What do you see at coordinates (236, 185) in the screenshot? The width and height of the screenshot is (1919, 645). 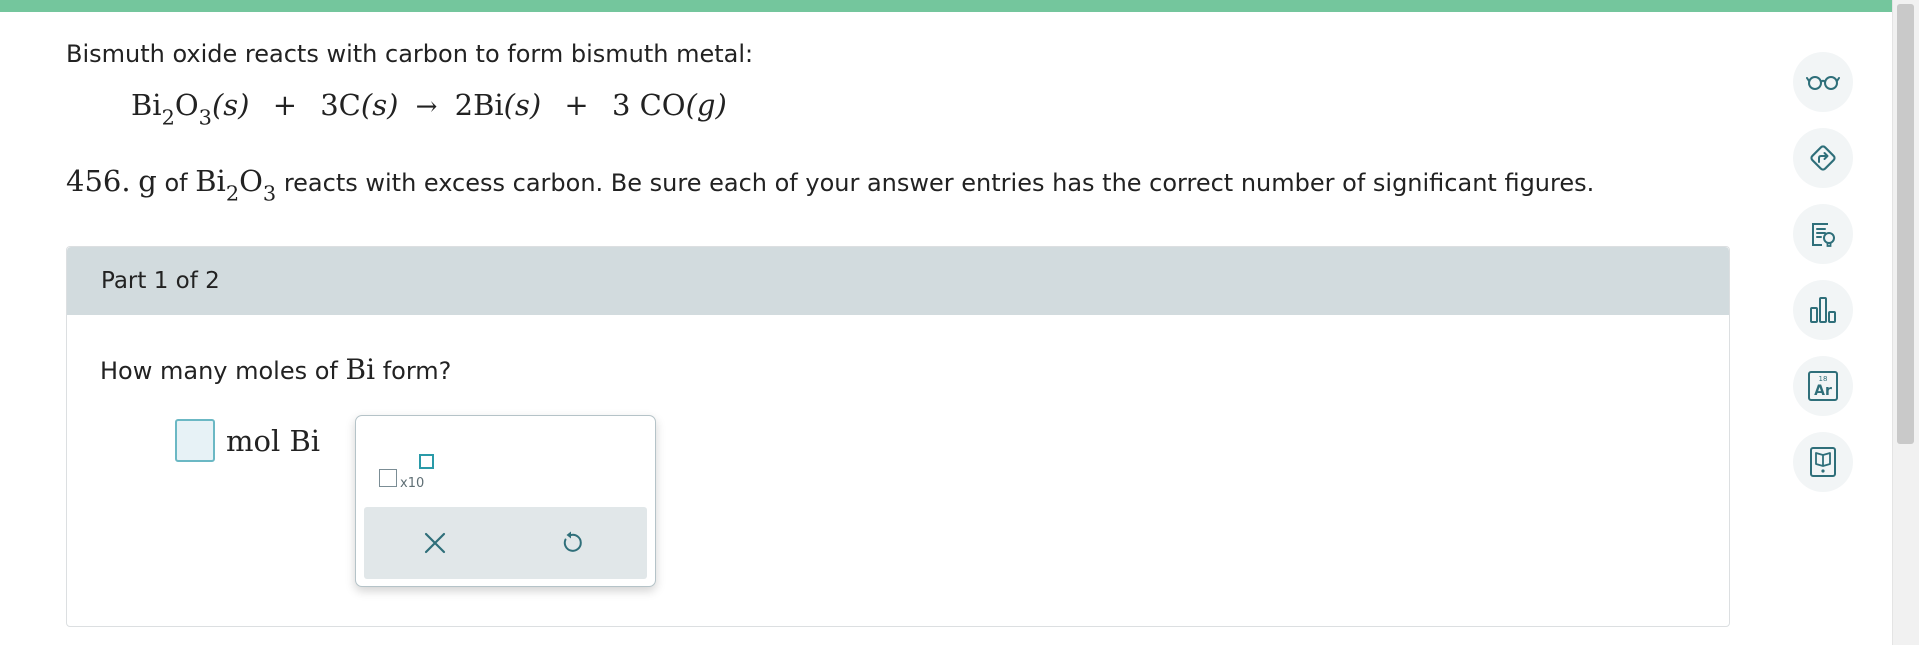 I see `given-formula: Bi2O3` at bounding box center [236, 185].